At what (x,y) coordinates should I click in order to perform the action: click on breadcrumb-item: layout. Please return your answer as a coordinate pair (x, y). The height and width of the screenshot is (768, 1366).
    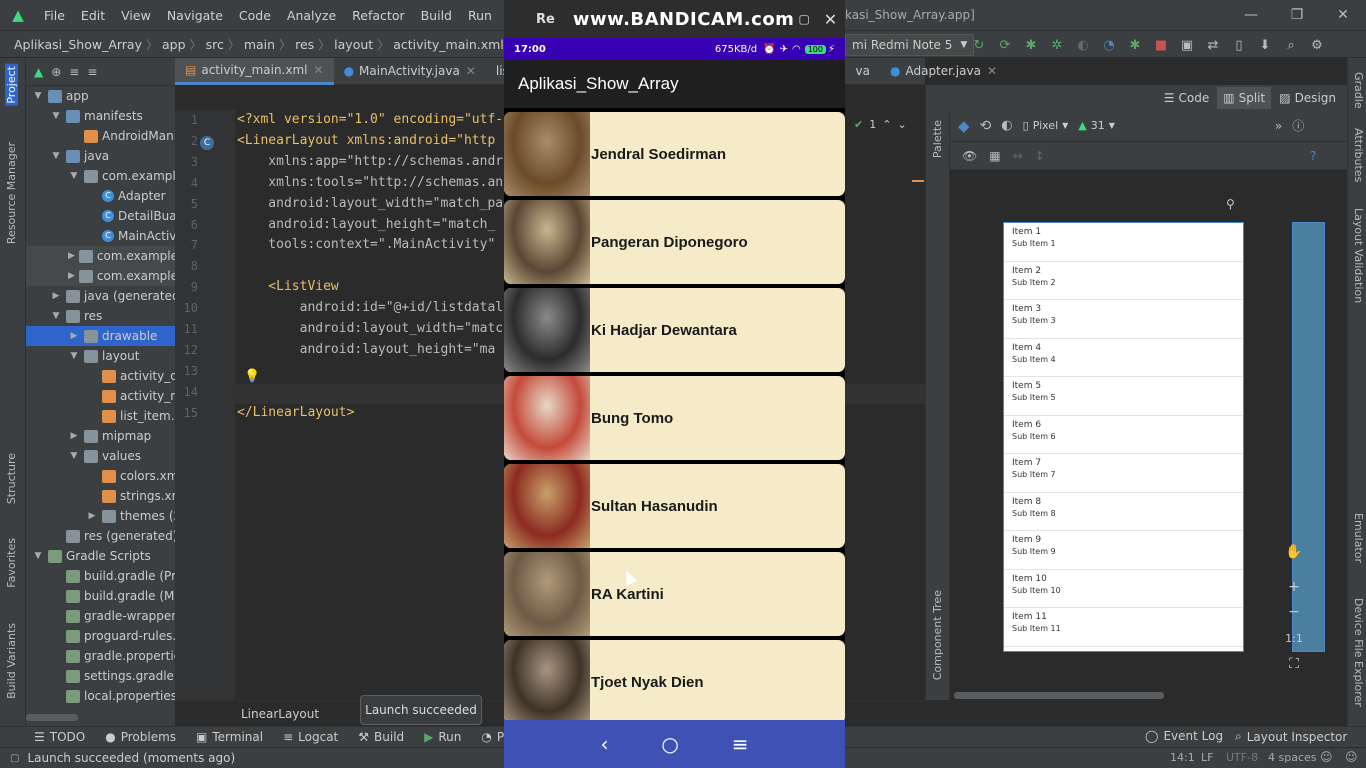
    Looking at the image, I should click on (353, 44).